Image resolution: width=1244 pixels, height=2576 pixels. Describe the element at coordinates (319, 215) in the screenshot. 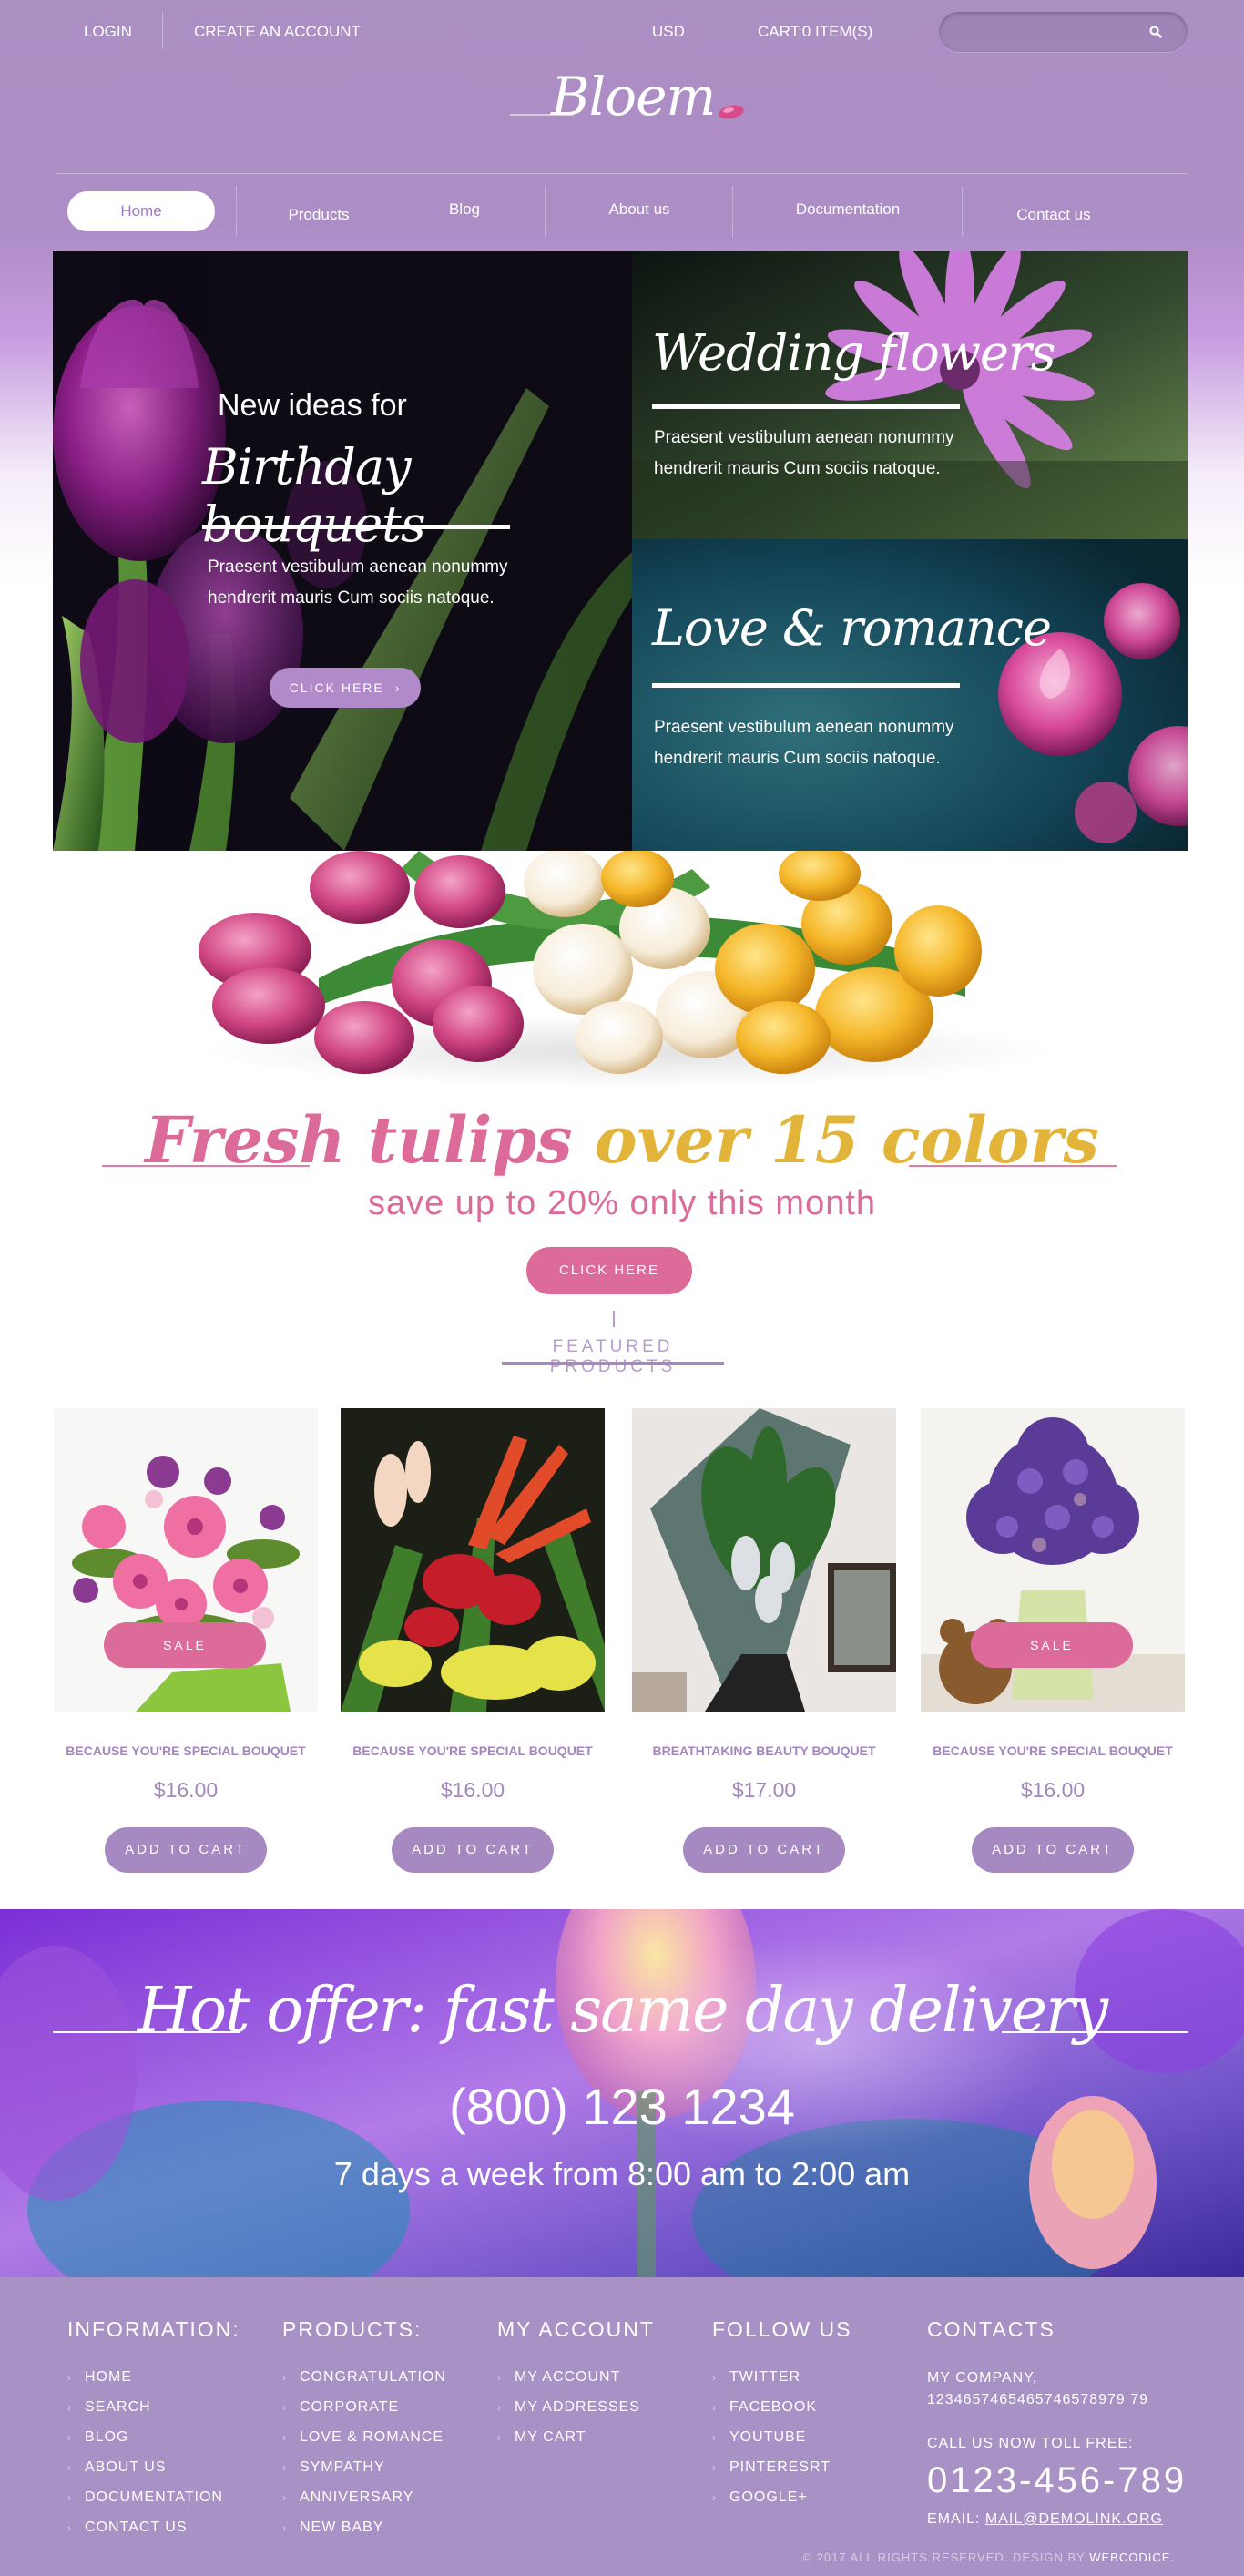

I see `nav-products: Products` at that location.